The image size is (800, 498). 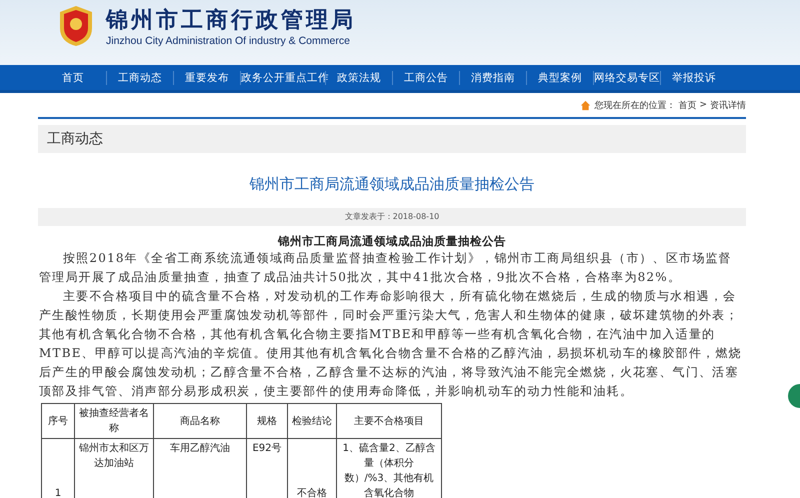 I want to click on table-header-cell: 商品名称, so click(x=200, y=421).